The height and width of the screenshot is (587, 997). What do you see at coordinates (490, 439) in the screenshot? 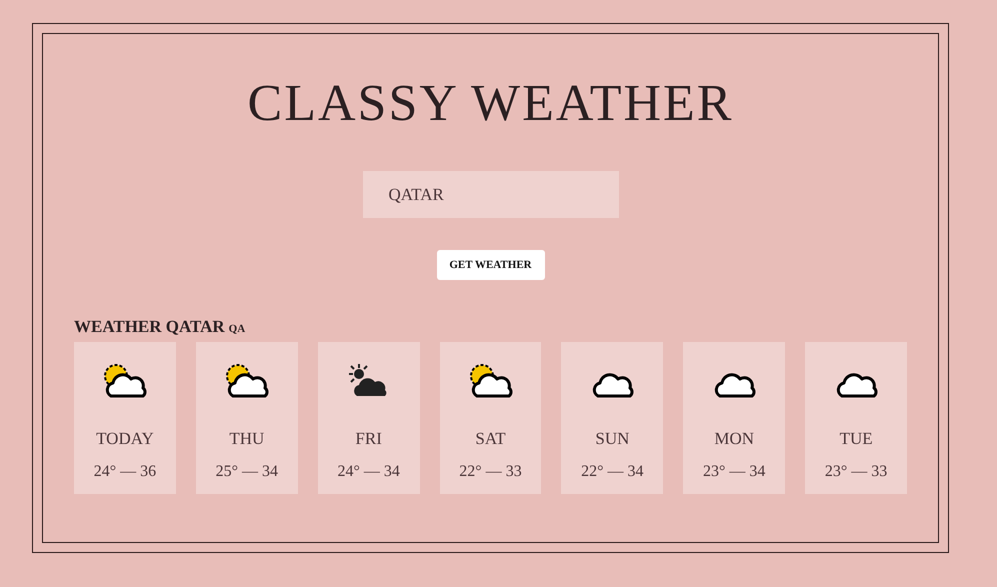
I see `day-name: SAT` at bounding box center [490, 439].